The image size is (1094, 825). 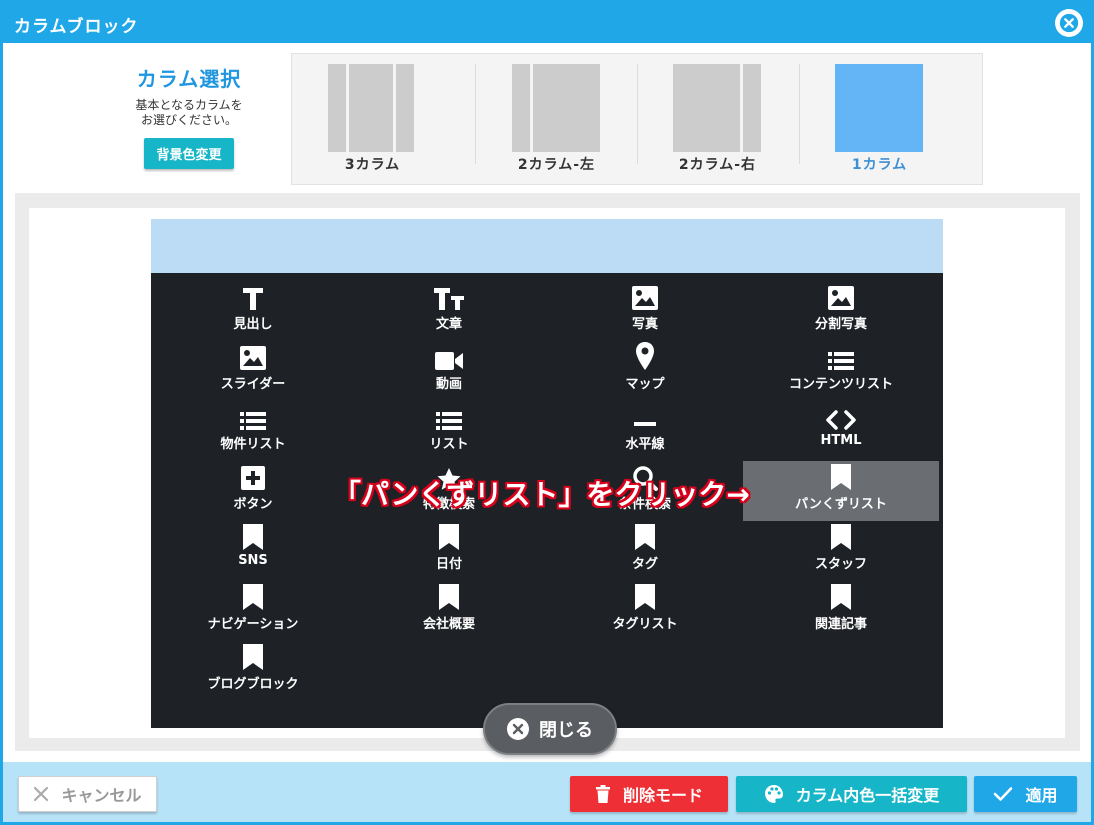 What do you see at coordinates (840, 384) in the screenshot?
I see `palette-item-label: コンテンツリスト` at bounding box center [840, 384].